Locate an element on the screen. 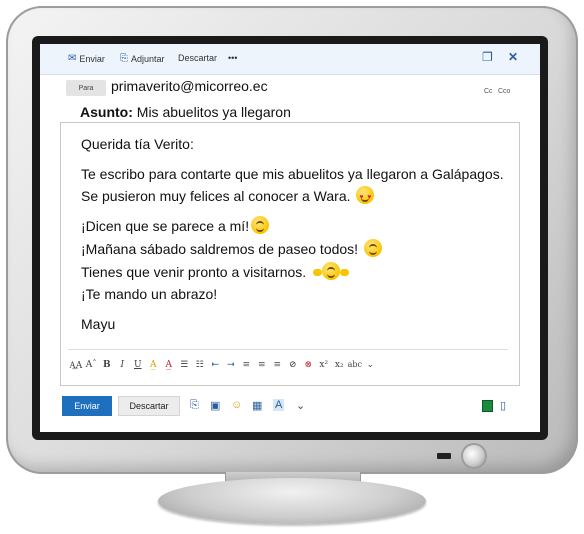 This screenshot has height=534, width=584. format-divider is located at coordinates (288, 349).